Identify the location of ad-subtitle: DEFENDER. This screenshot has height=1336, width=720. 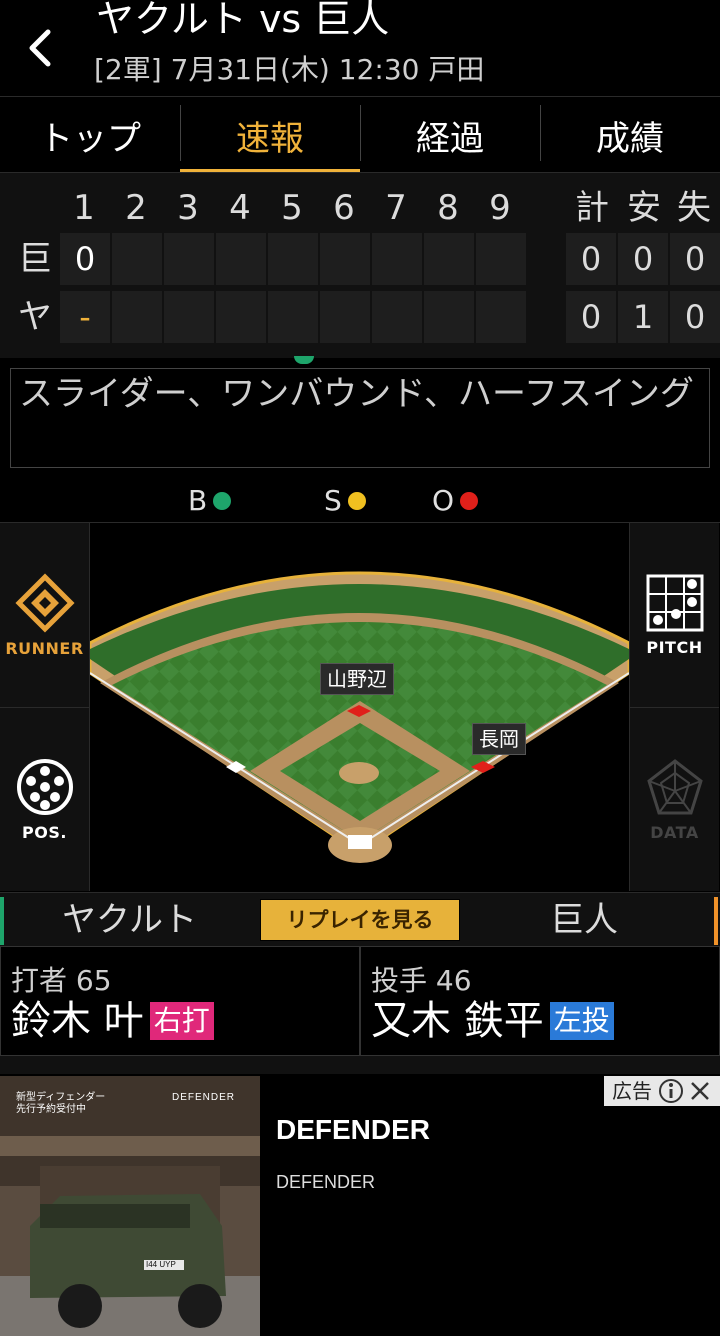
(326, 1182).